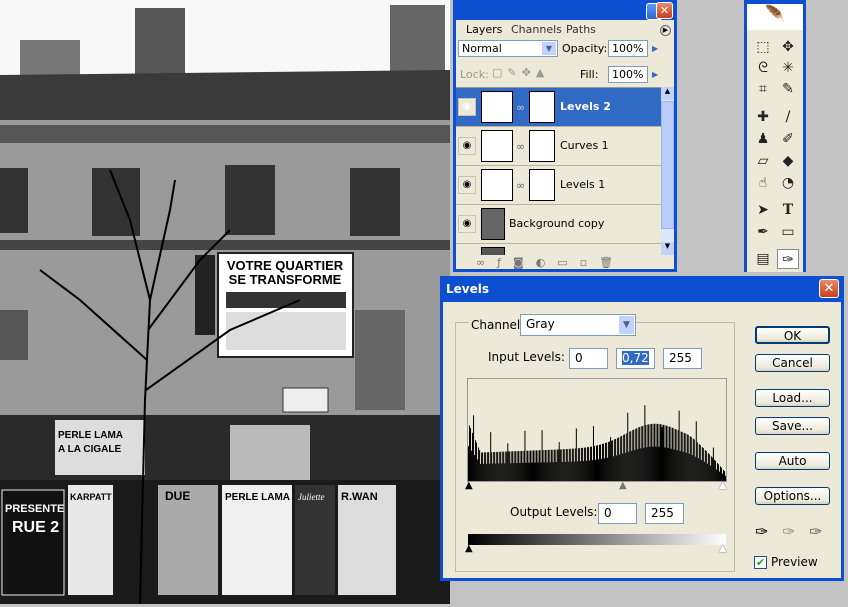 The image size is (848, 607). I want to click on opacity-slider-arrow: ▶, so click(658, 48).